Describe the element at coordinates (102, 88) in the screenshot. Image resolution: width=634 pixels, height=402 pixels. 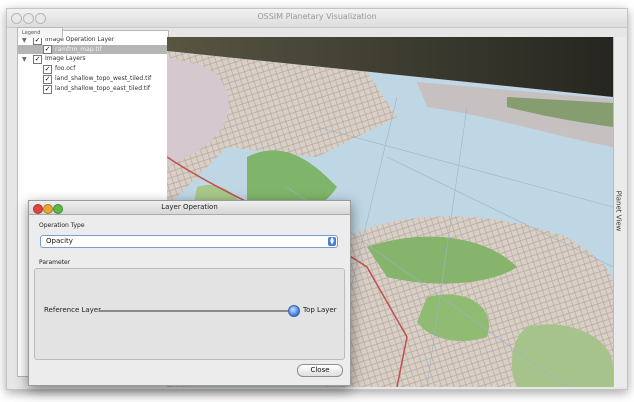
I see `legend-item-topo-east: land_shallow_topo_east_tiled.tif` at that location.